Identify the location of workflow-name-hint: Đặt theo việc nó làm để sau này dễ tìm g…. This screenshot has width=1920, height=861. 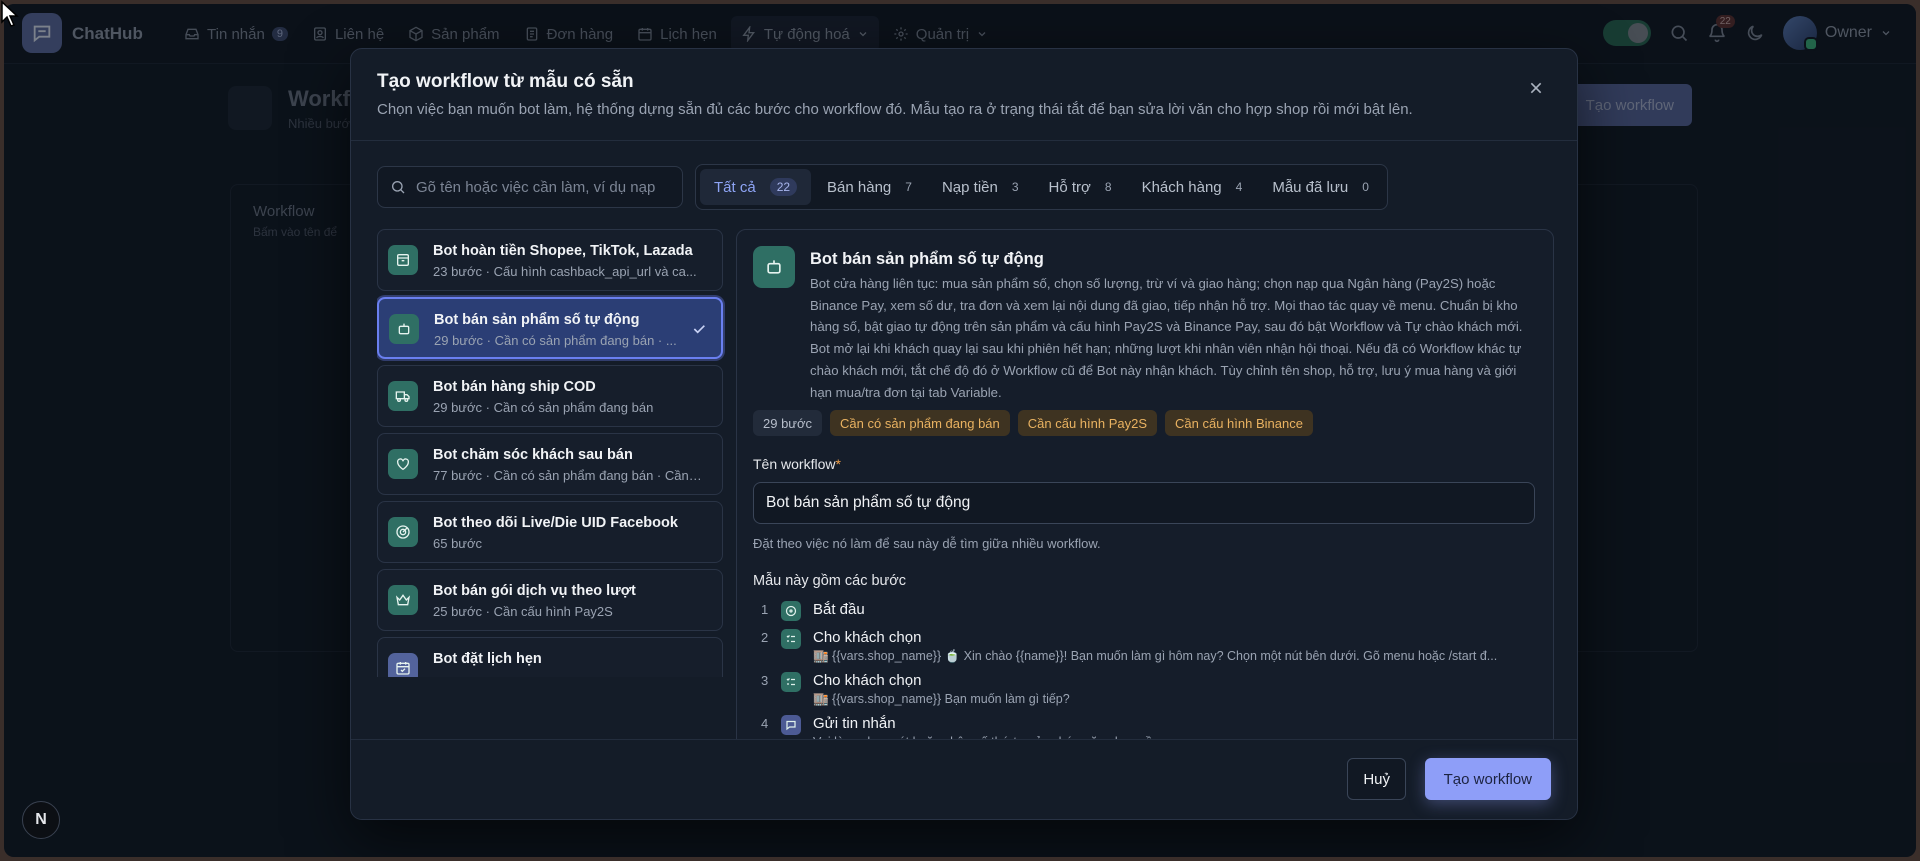
(927, 543).